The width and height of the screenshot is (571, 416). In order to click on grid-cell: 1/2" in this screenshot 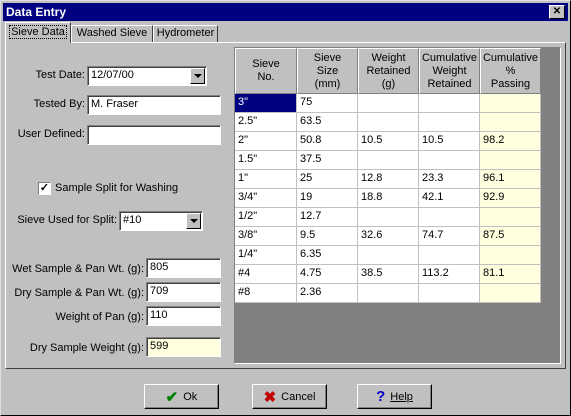, I will do `click(266, 217)`.